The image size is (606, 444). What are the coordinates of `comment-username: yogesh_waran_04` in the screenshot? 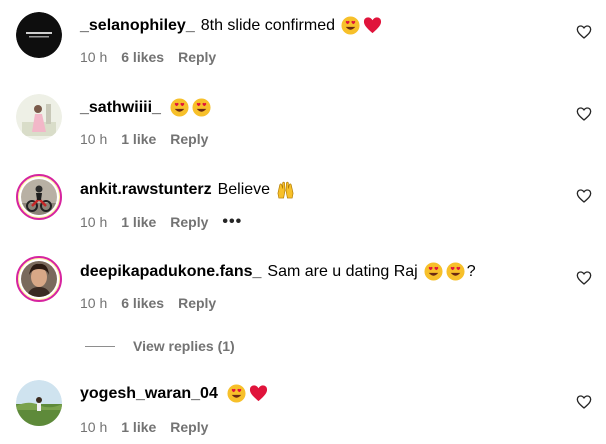 It's located at (149, 394).